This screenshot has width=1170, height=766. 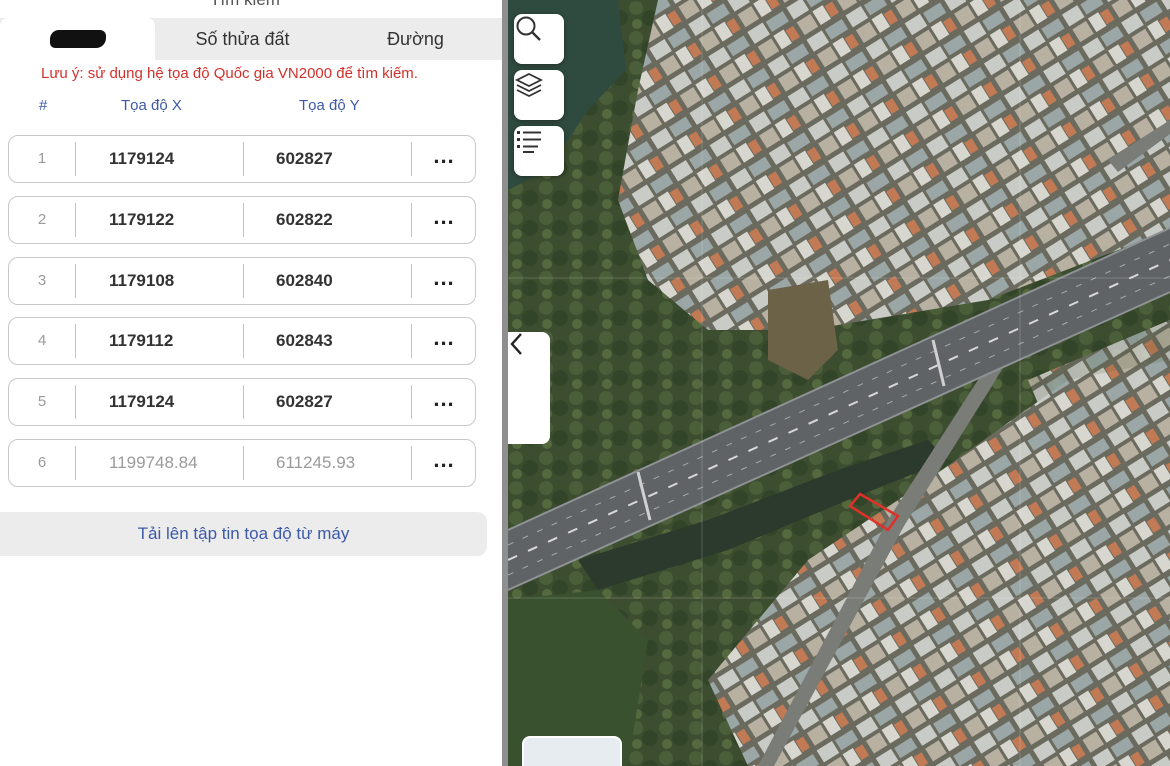 What do you see at coordinates (42, 340) in the screenshot?
I see `row-index: 4` at bounding box center [42, 340].